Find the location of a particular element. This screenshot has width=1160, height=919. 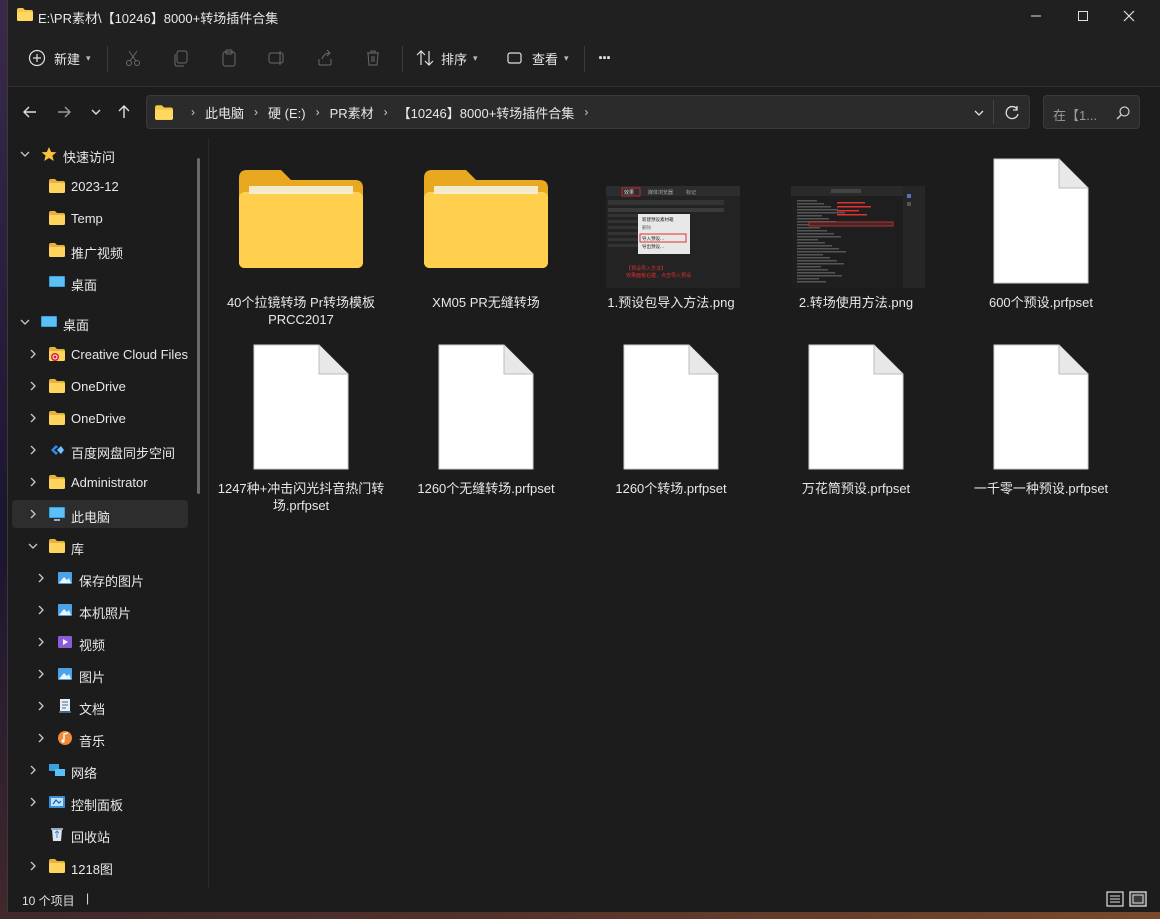

close-button is located at coordinates (1129, 16).